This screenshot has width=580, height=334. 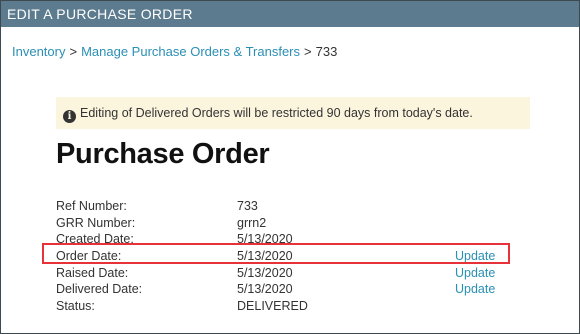 What do you see at coordinates (89, 256) in the screenshot?
I see `detail-label: Order Date:` at bounding box center [89, 256].